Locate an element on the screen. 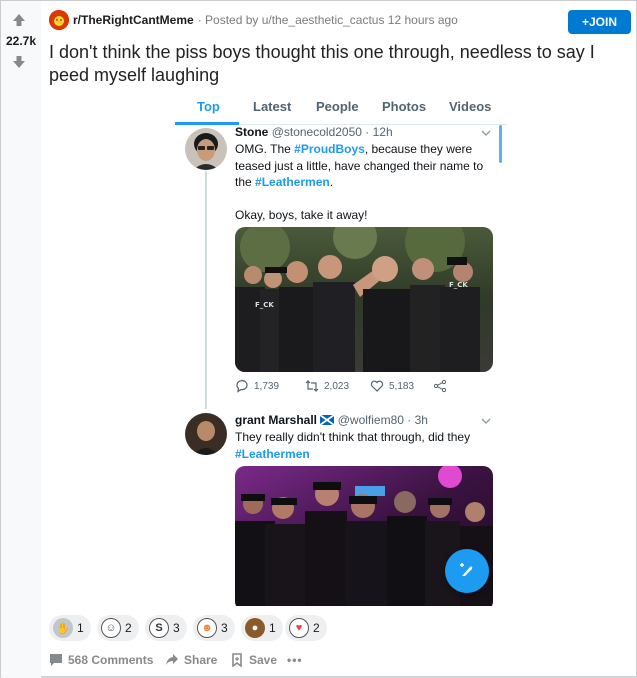 The height and width of the screenshot is (678, 637). comment-icon is located at coordinates (56, 660).